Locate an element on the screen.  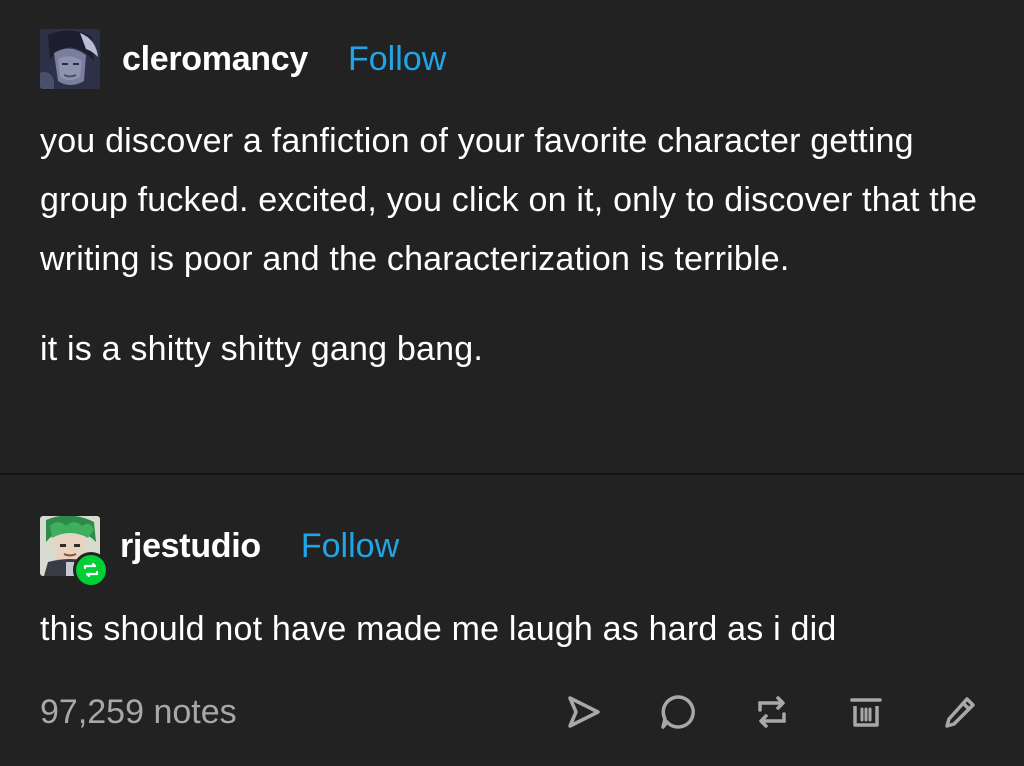
edit-icon is located at coordinates (960, 712).